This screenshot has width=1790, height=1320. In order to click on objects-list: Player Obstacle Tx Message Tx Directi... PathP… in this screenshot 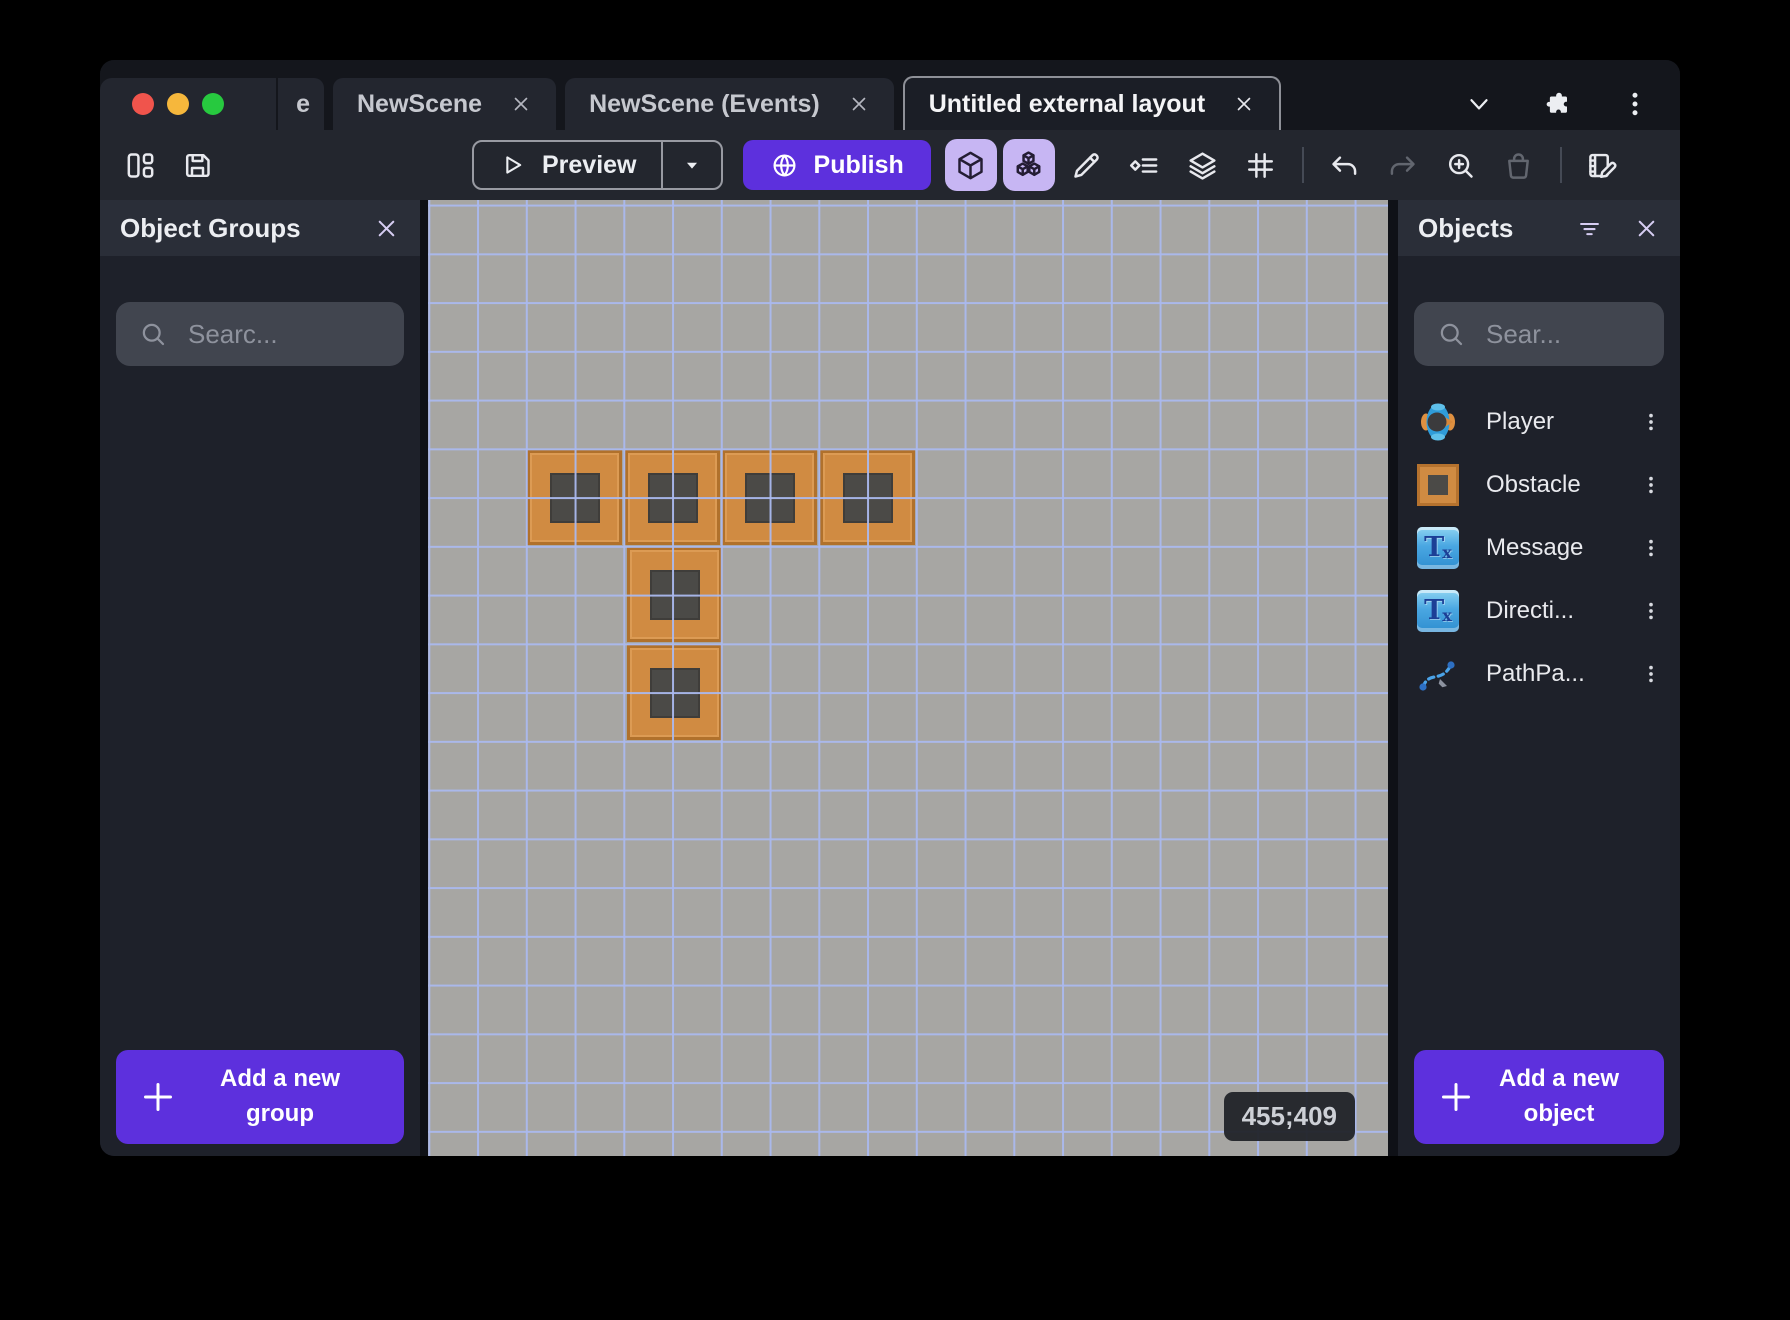, I will do `click(1539, 547)`.